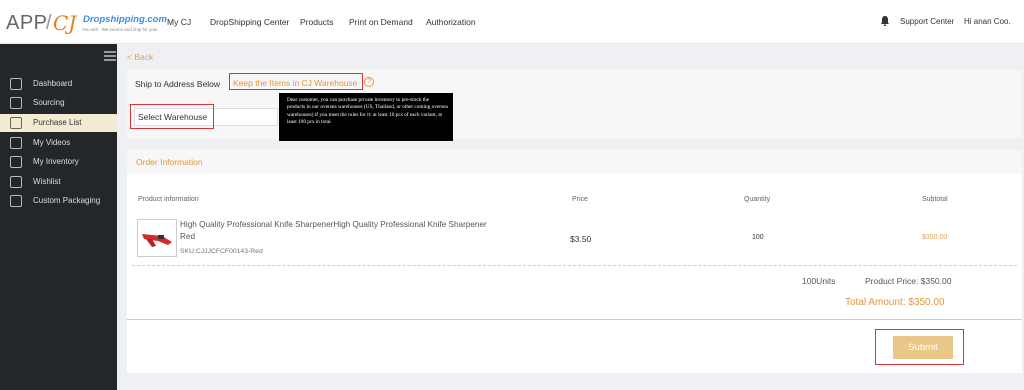  Describe the element at coordinates (819, 281) in the screenshot. I see `total-units: 100Units` at that location.